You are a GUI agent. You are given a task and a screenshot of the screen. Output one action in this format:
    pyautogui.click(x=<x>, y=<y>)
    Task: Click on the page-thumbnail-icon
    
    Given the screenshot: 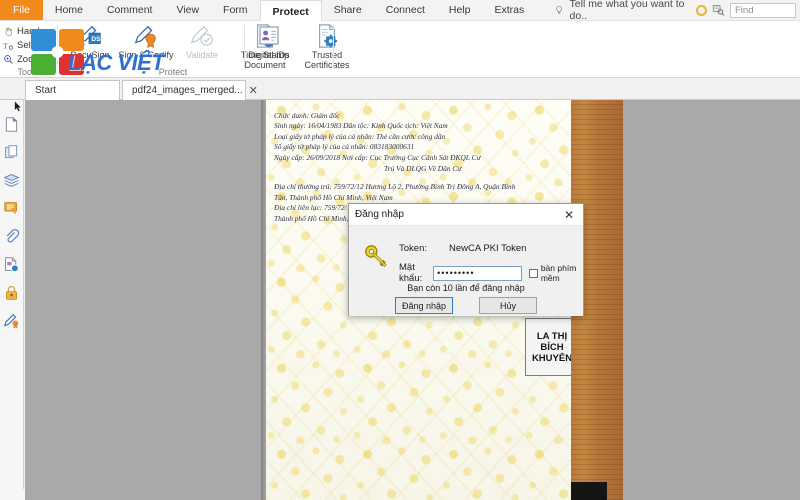 What is the action you would take?
    pyautogui.click(x=11, y=124)
    